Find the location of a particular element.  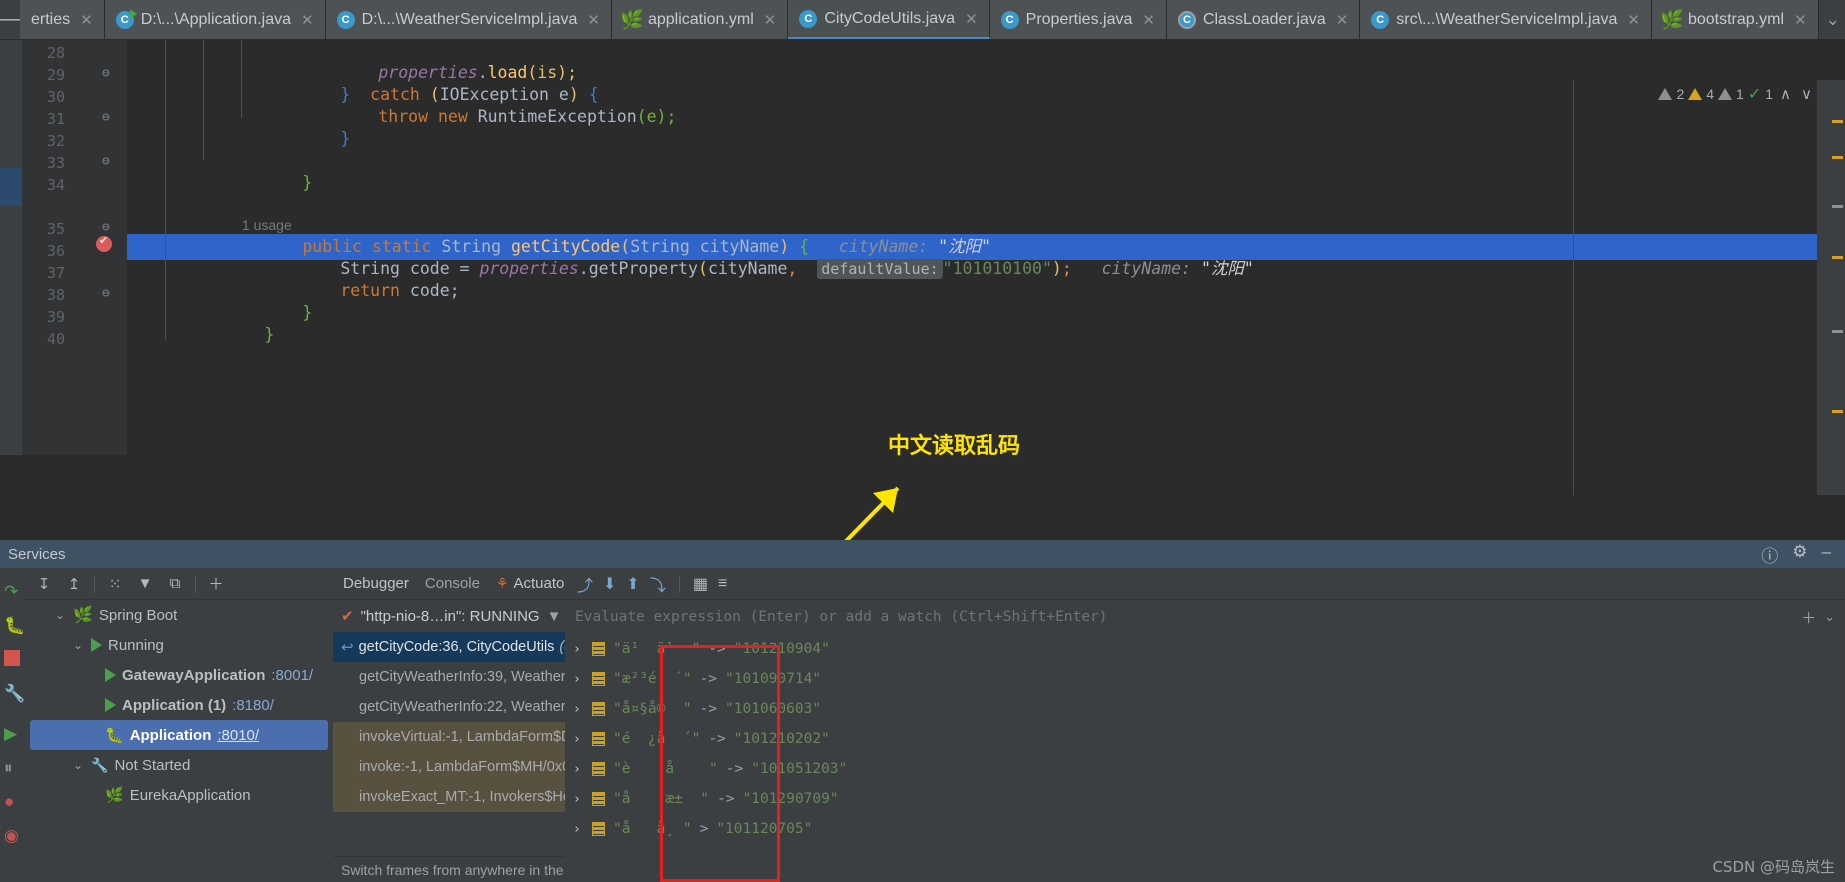

tree-item-application-1: Application (1) :8180/ is located at coordinates (179, 705).